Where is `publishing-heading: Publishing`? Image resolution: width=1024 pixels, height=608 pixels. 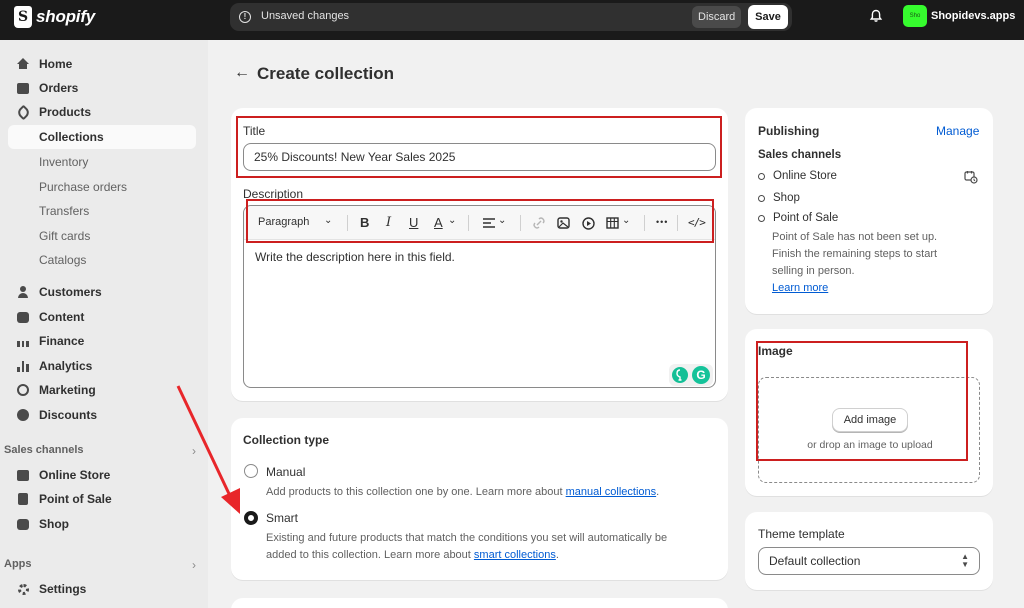 publishing-heading: Publishing is located at coordinates (789, 131).